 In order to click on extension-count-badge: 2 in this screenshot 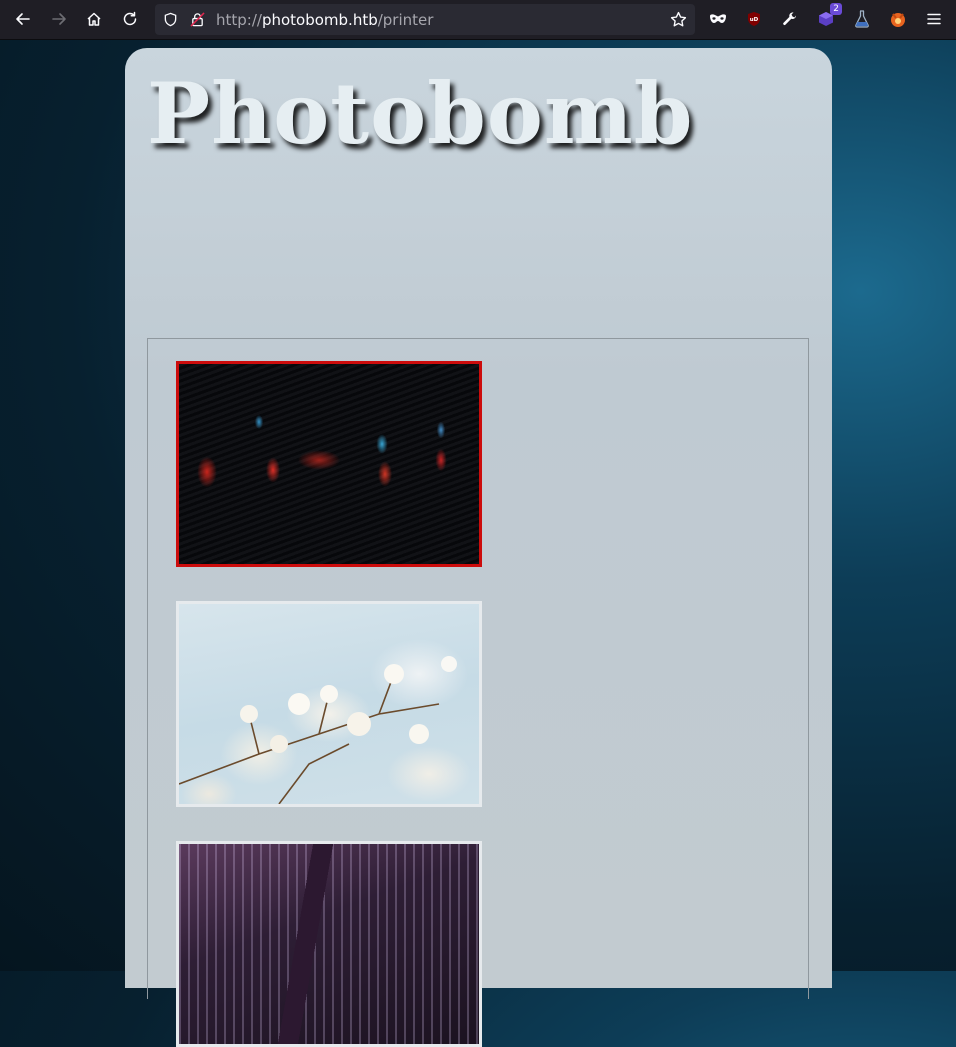, I will do `click(836, 9)`.